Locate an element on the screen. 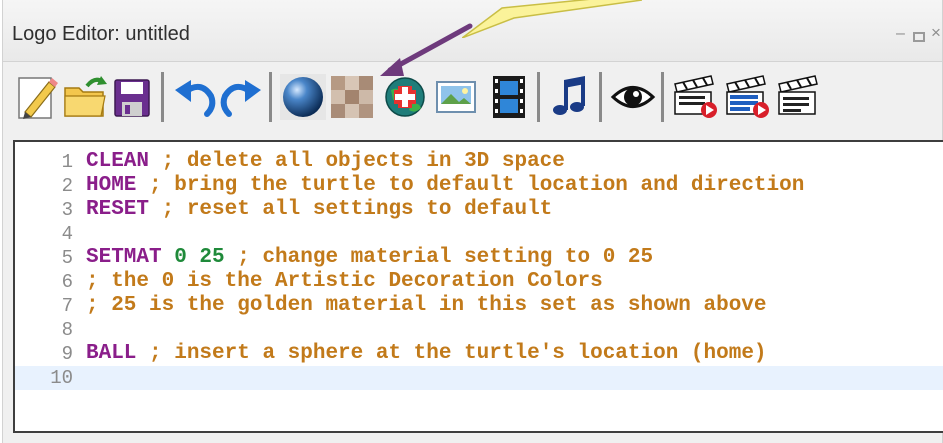  redo-button is located at coordinates (241, 97).